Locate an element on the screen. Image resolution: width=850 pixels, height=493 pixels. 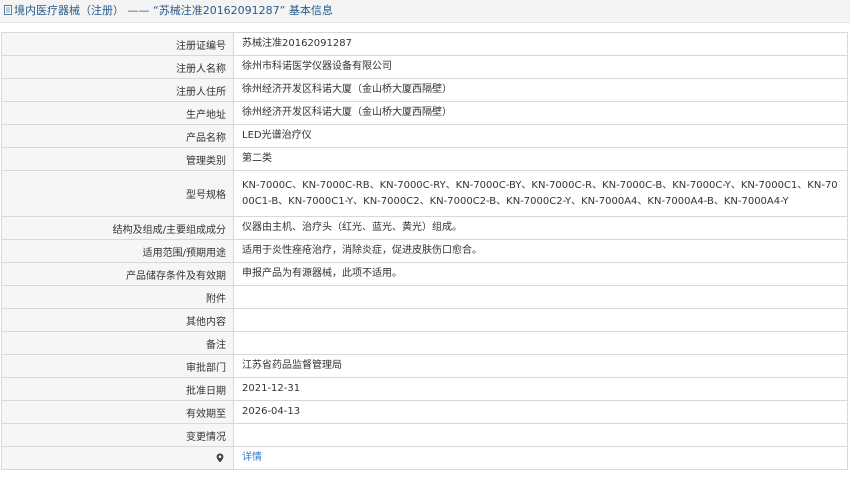
detail-label-cell is located at coordinates (117, 458).